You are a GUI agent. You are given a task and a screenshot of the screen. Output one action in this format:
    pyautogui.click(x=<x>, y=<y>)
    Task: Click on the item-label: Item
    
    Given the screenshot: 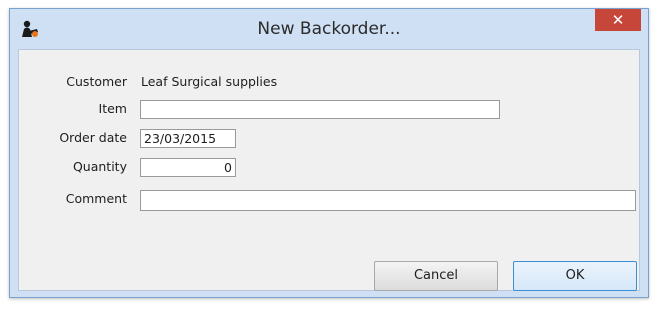 What is the action you would take?
    pyautogui.click(x=112, y=108)
    